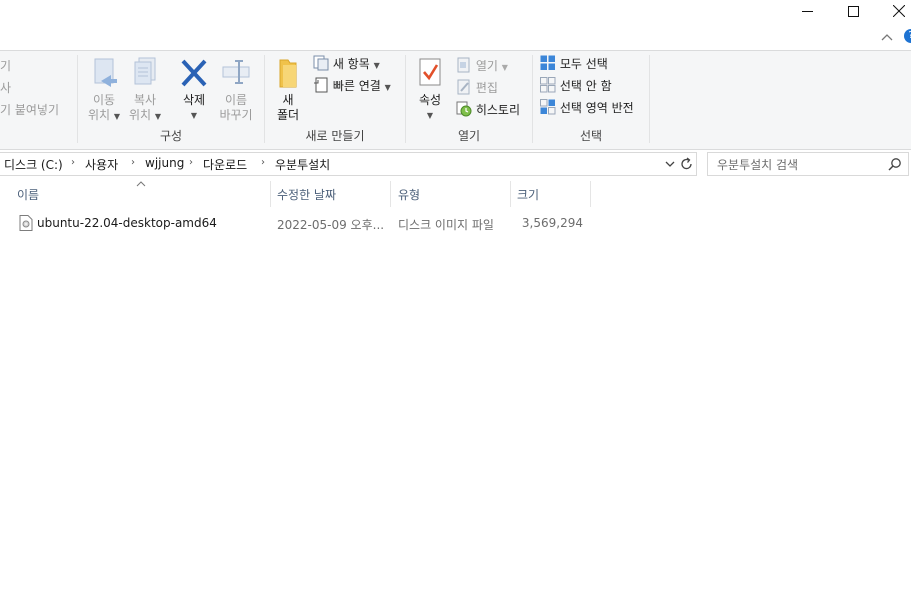 The image size is (911, 606). I want to click on breadcrumb-users: 사용자, so click(101, 164).